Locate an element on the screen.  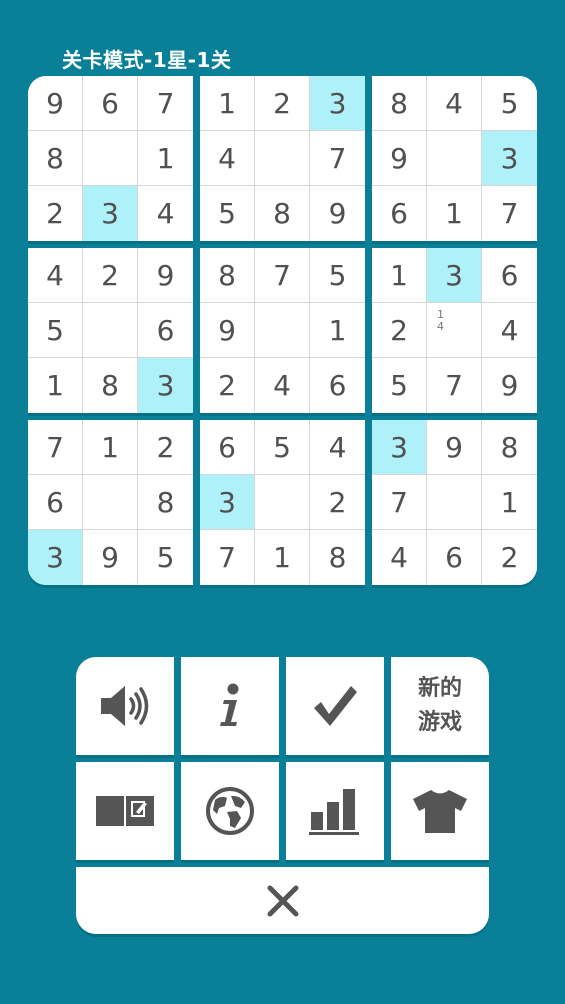
notes-mode-button is located at coordinates (125, 811).